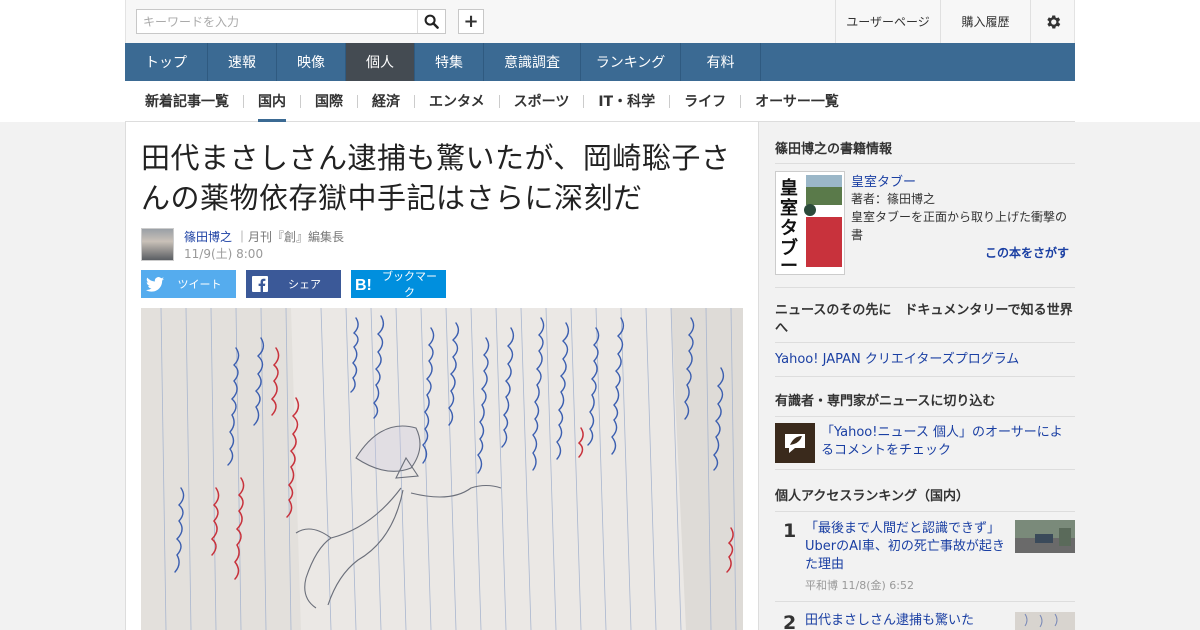 Image resolution: width=1200 pixels, height=630 pixels. I want to click on creators-program-link: Yahoo! JAPAN クリエイターズプログラム, so click(897, 357).